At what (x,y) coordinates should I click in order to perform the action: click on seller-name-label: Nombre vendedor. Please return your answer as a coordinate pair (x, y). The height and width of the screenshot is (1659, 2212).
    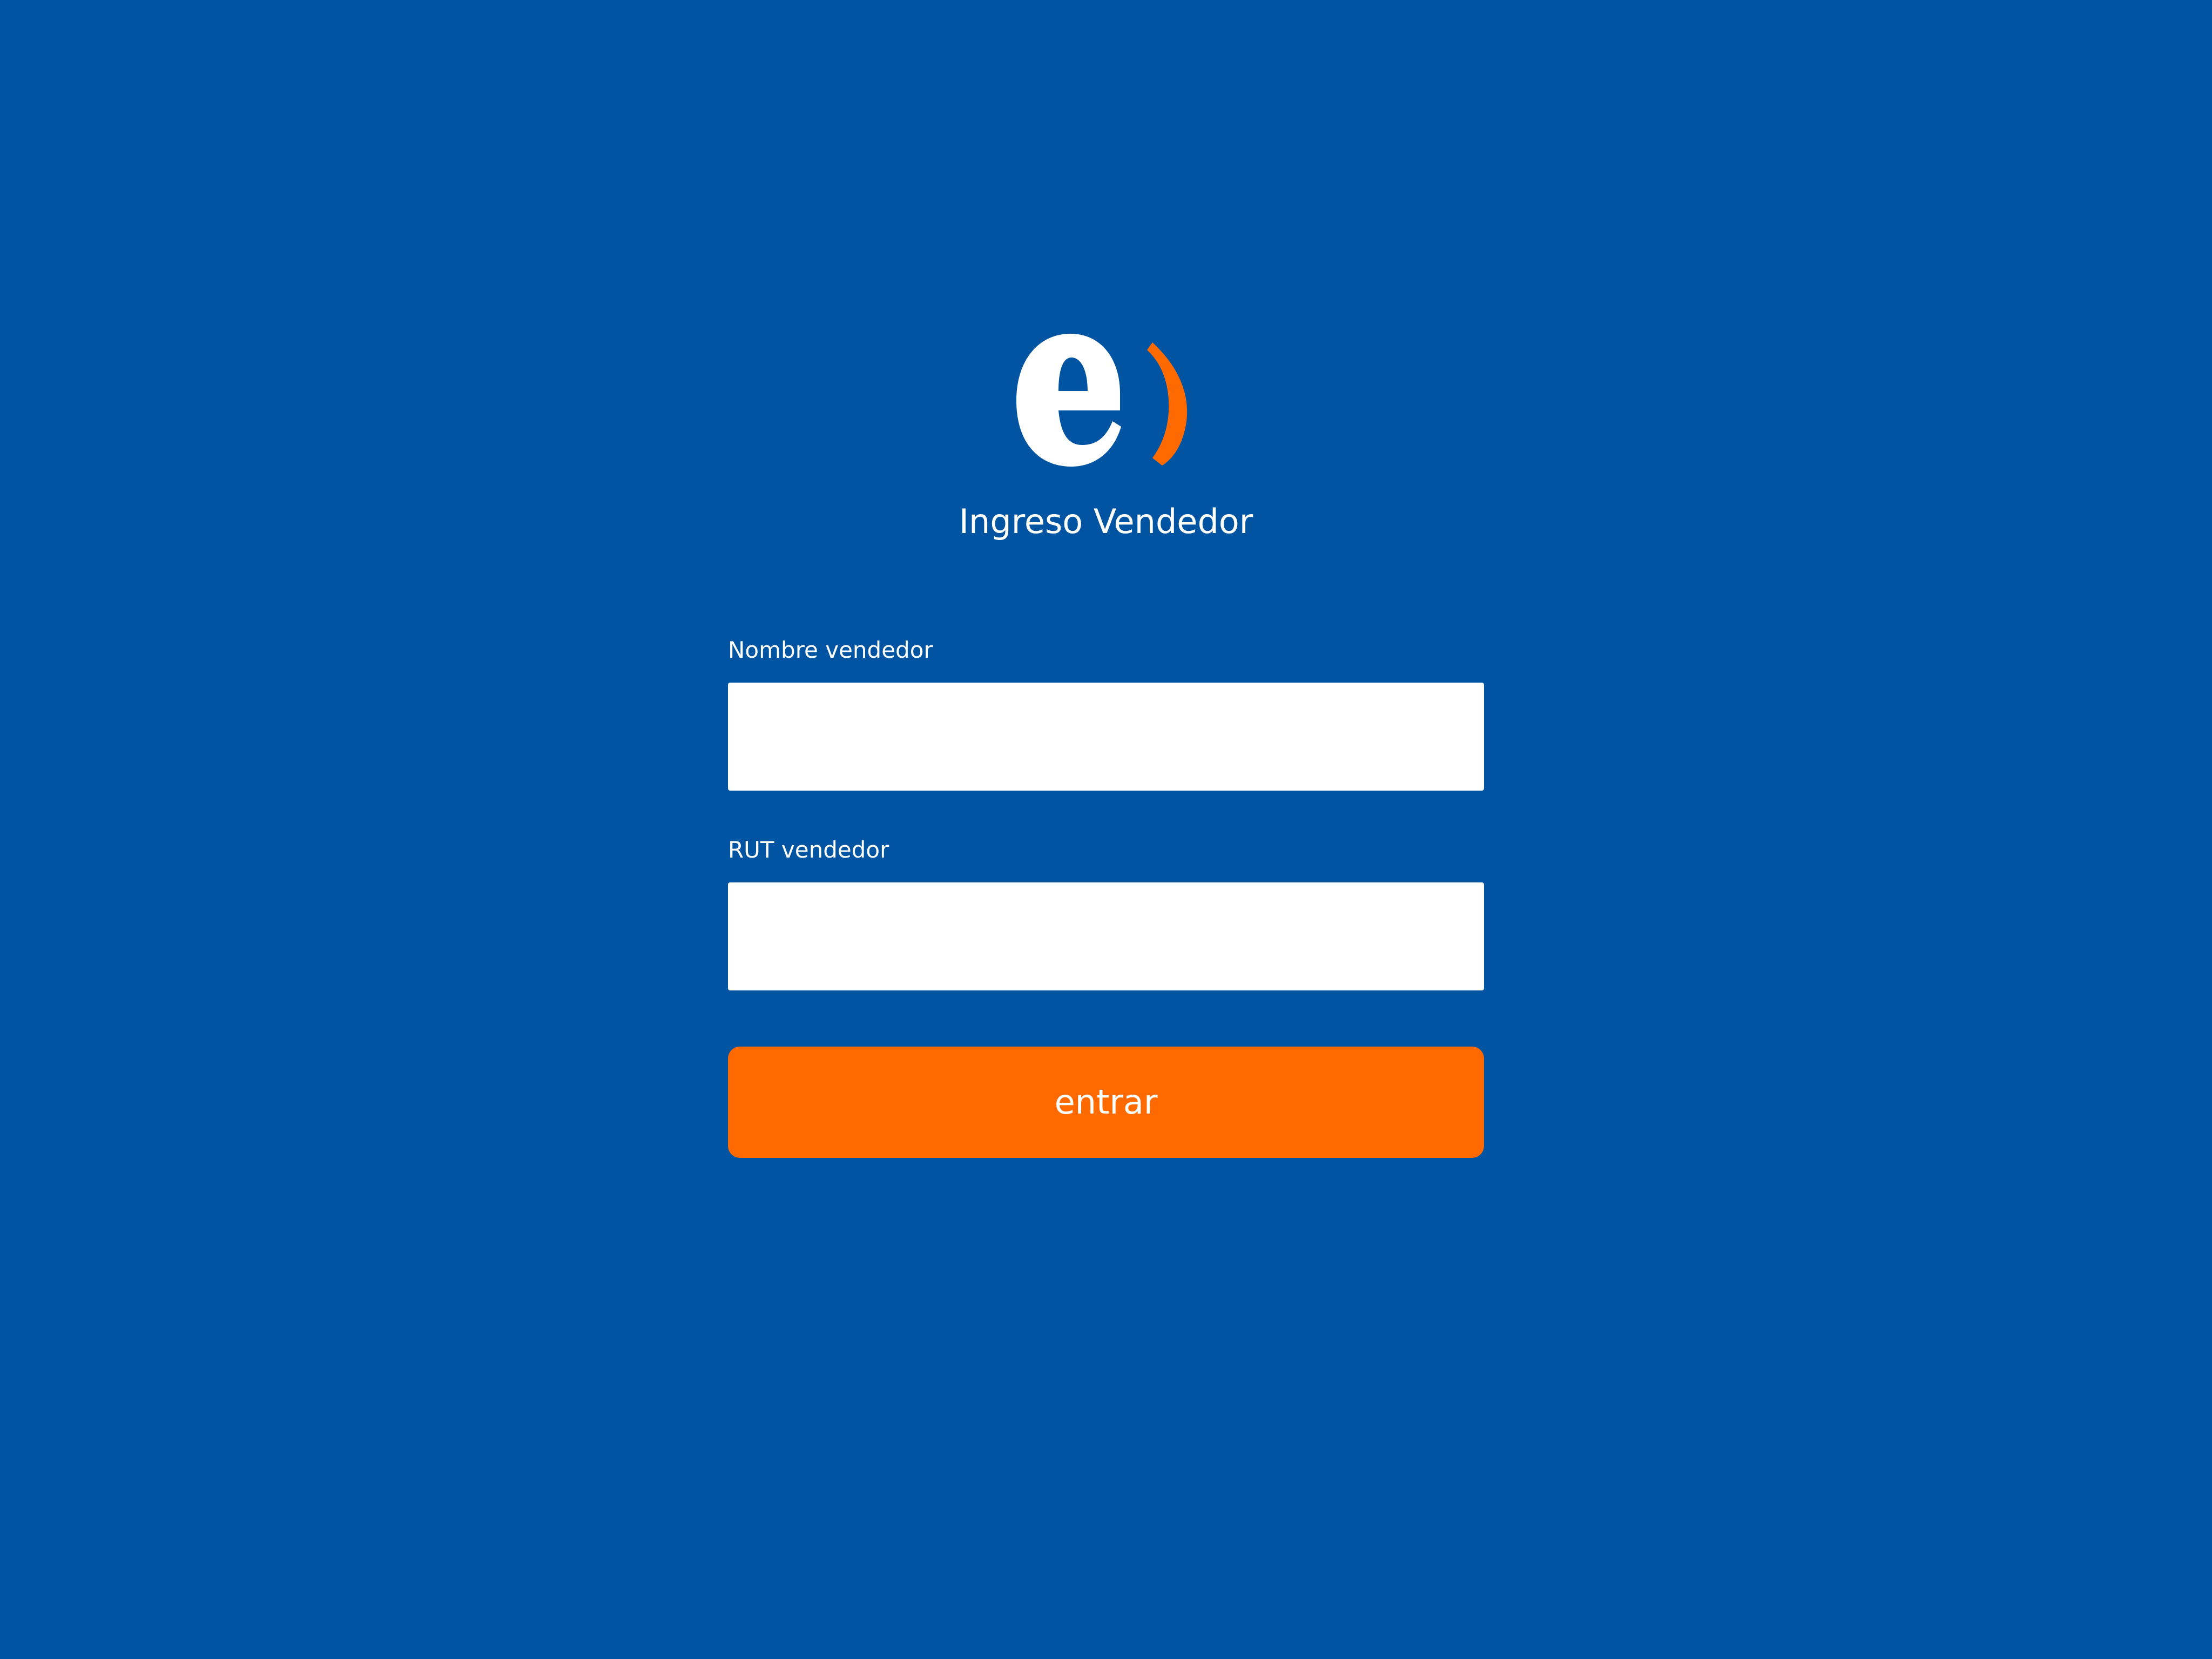
    Looking at the image, I should click on (830, 650).